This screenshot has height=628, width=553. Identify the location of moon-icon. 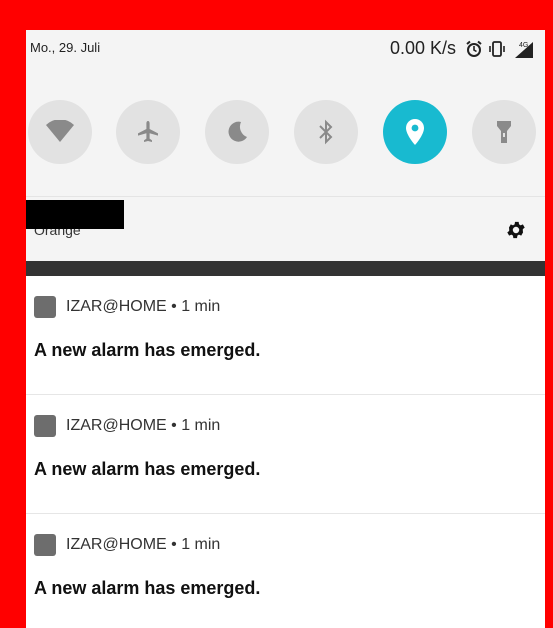
(237, 131).